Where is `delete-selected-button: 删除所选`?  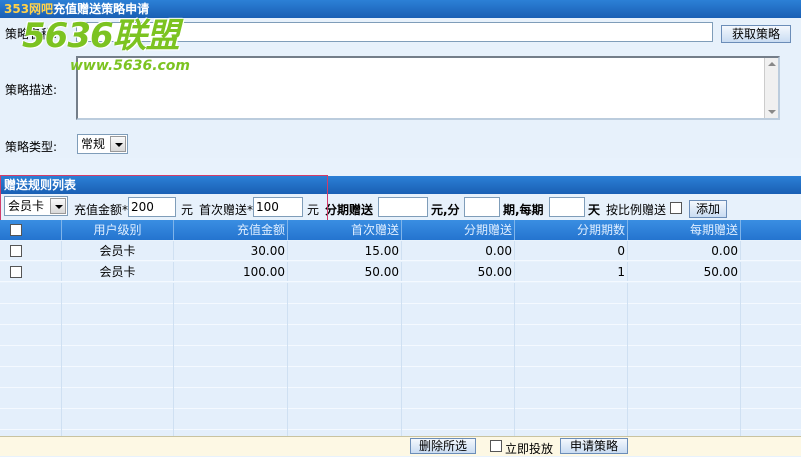
delete-selected-button: 删除所选 is located at coordinates (443, 446).